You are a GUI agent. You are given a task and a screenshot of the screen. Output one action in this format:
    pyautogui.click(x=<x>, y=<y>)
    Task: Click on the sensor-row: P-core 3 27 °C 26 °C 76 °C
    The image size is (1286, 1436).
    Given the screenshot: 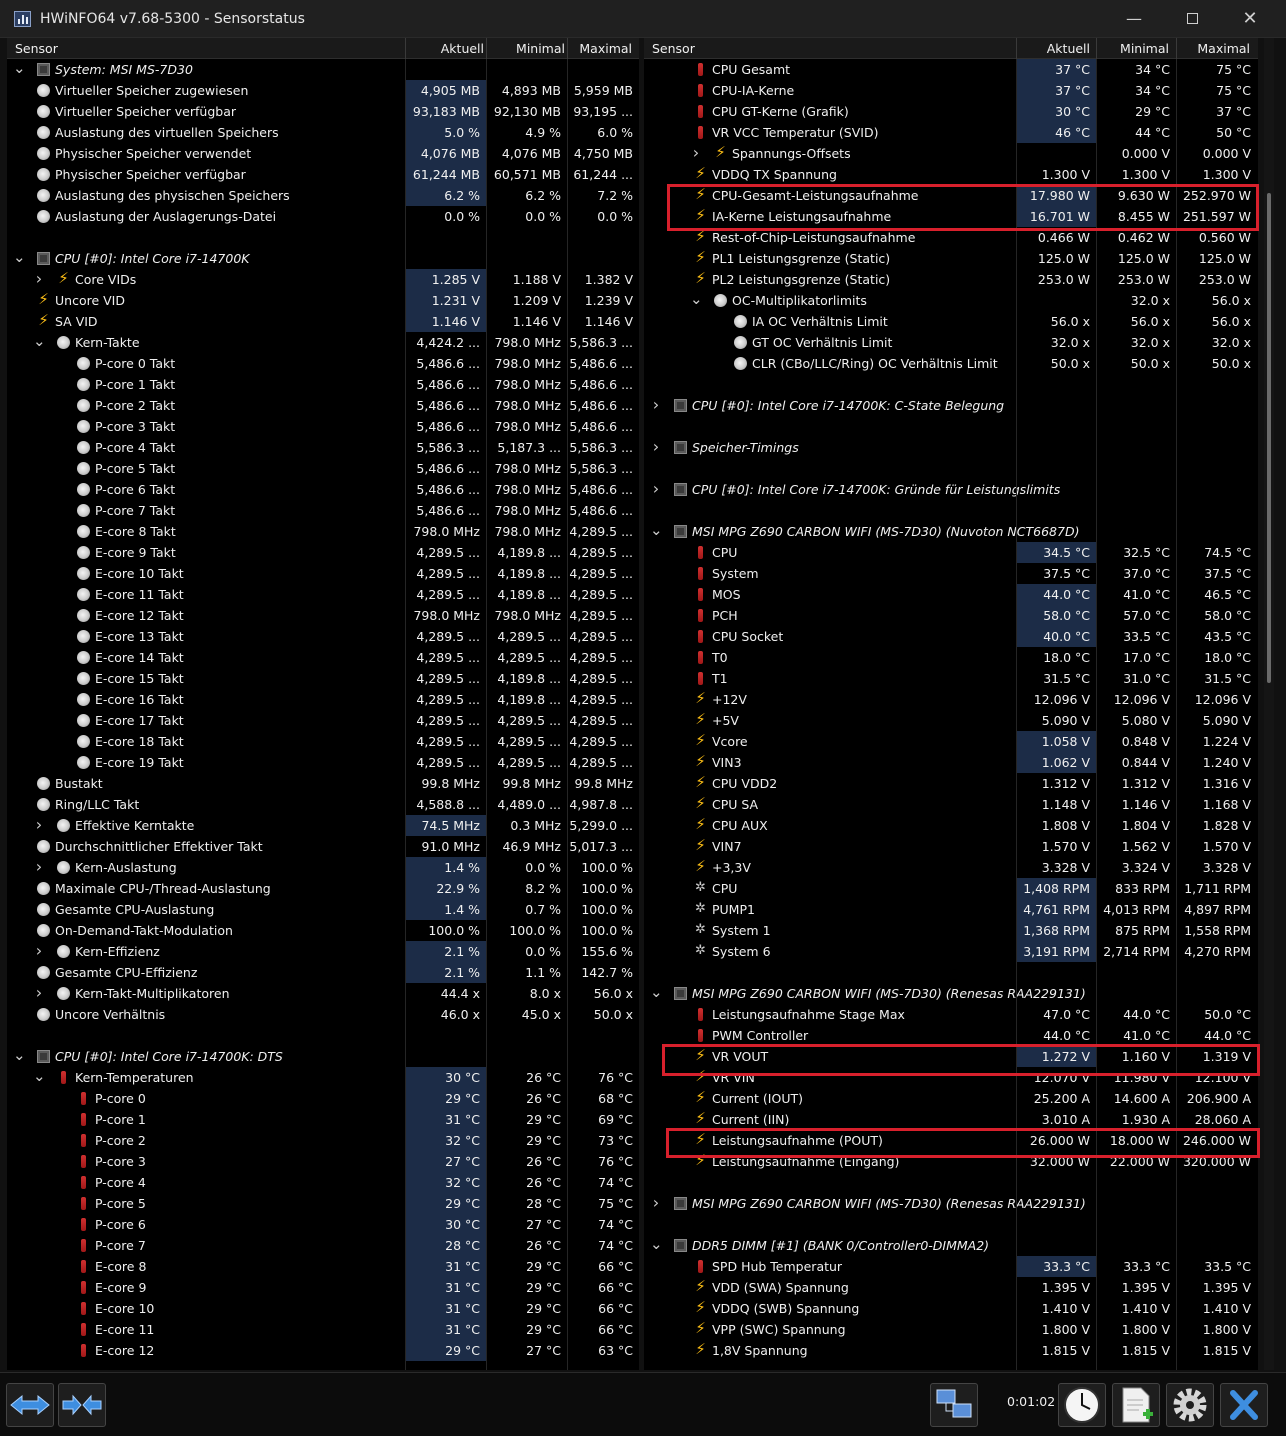 What is the action you would take?
    pyautogui.click(x=323, y=1161)
    